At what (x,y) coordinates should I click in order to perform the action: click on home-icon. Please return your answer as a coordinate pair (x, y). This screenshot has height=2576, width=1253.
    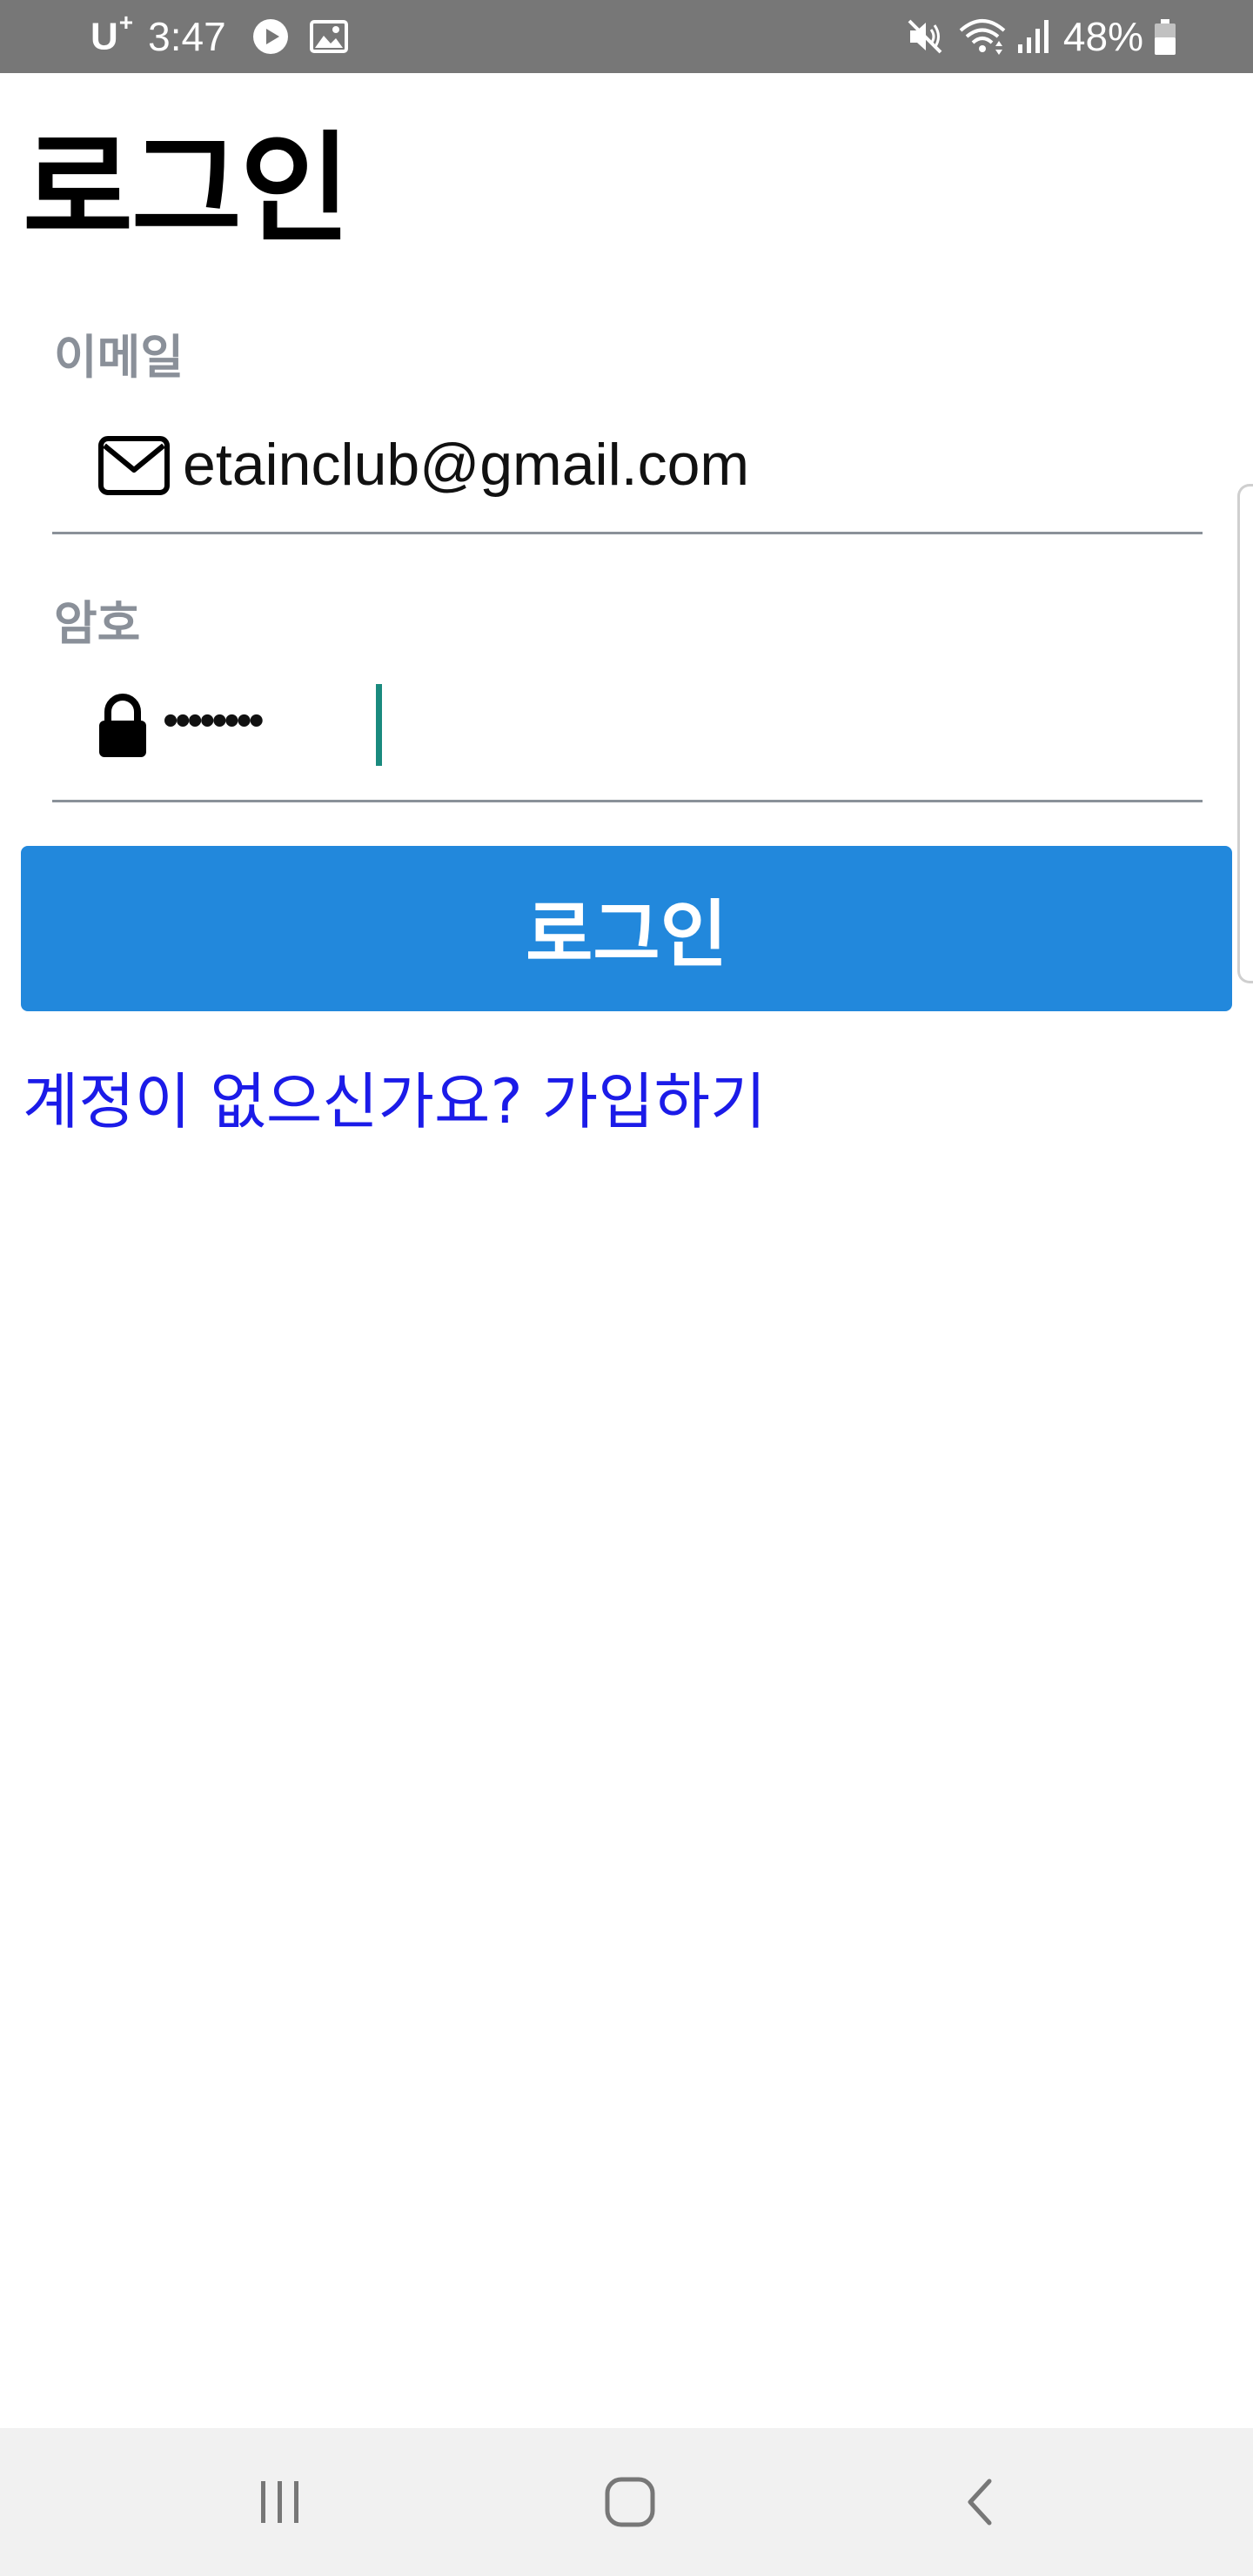
    Looking at the image, I should click on (630, 2502).